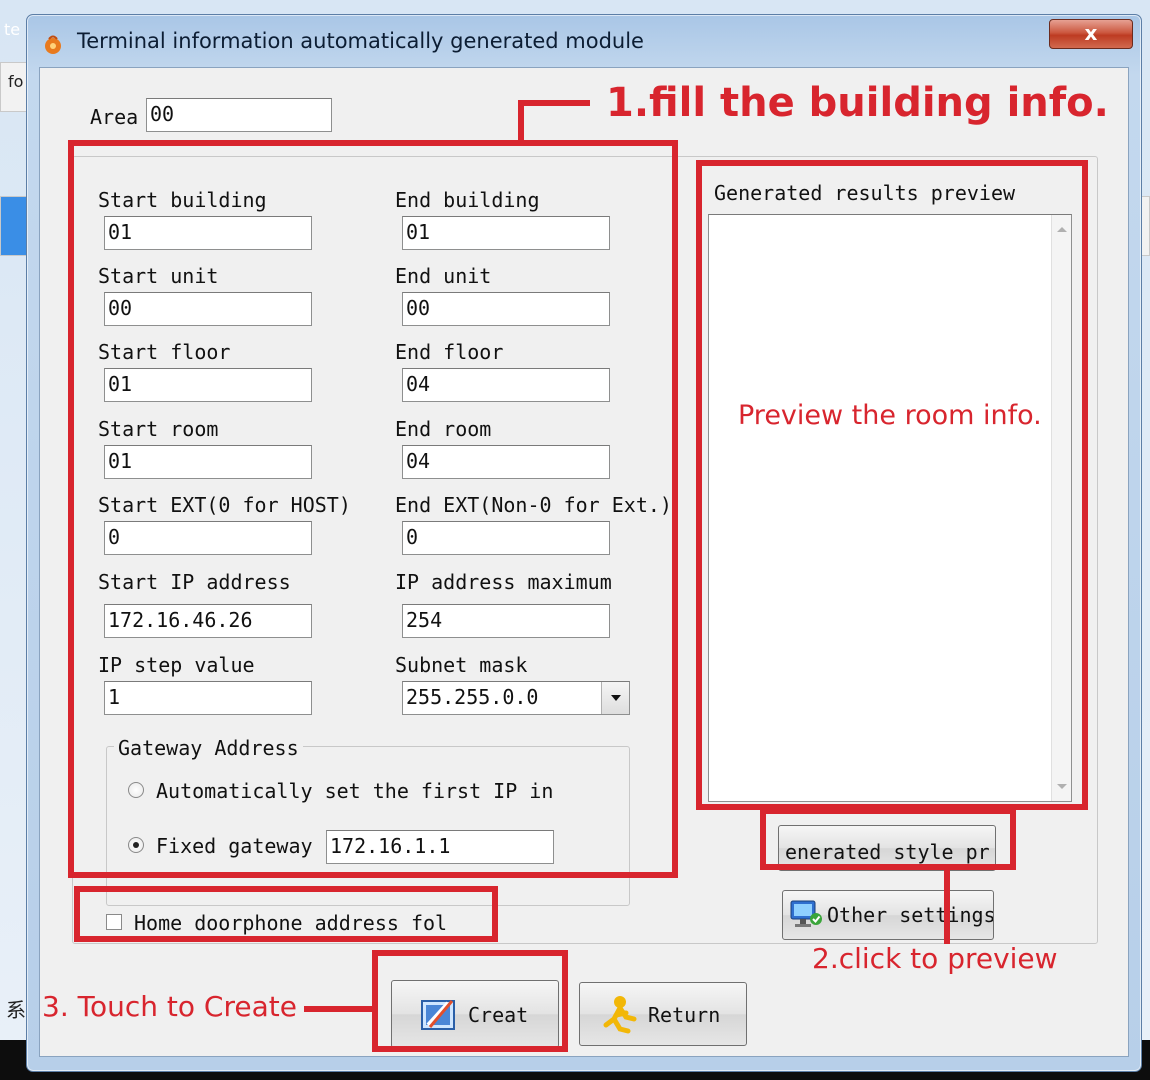 The image size is (1150, 1080). What do you see at coordinates (806, 913) in the screenshot?
I see `computer-settings-icon` at bounding box center [806, 913].